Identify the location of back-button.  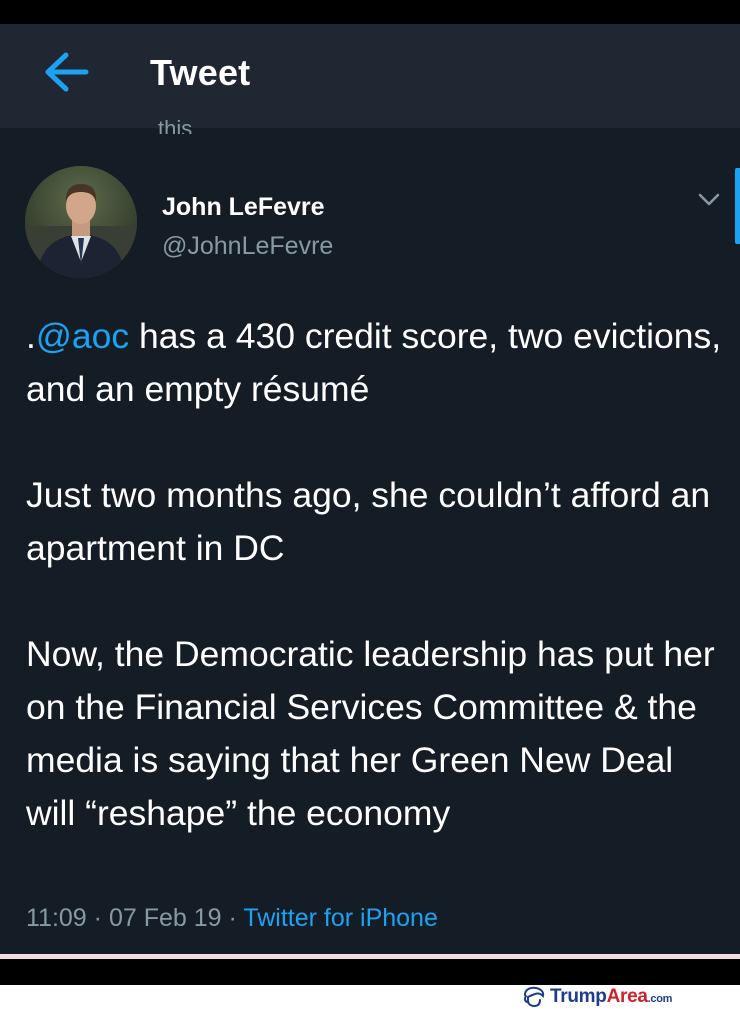
(66, 72).